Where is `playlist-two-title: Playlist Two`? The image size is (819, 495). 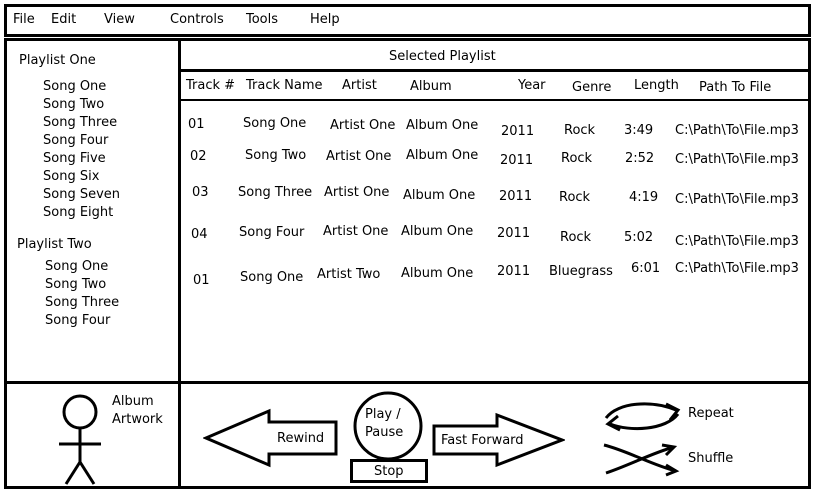 playlist-two-title: Playlist Two is located at coordinates (54, 244).